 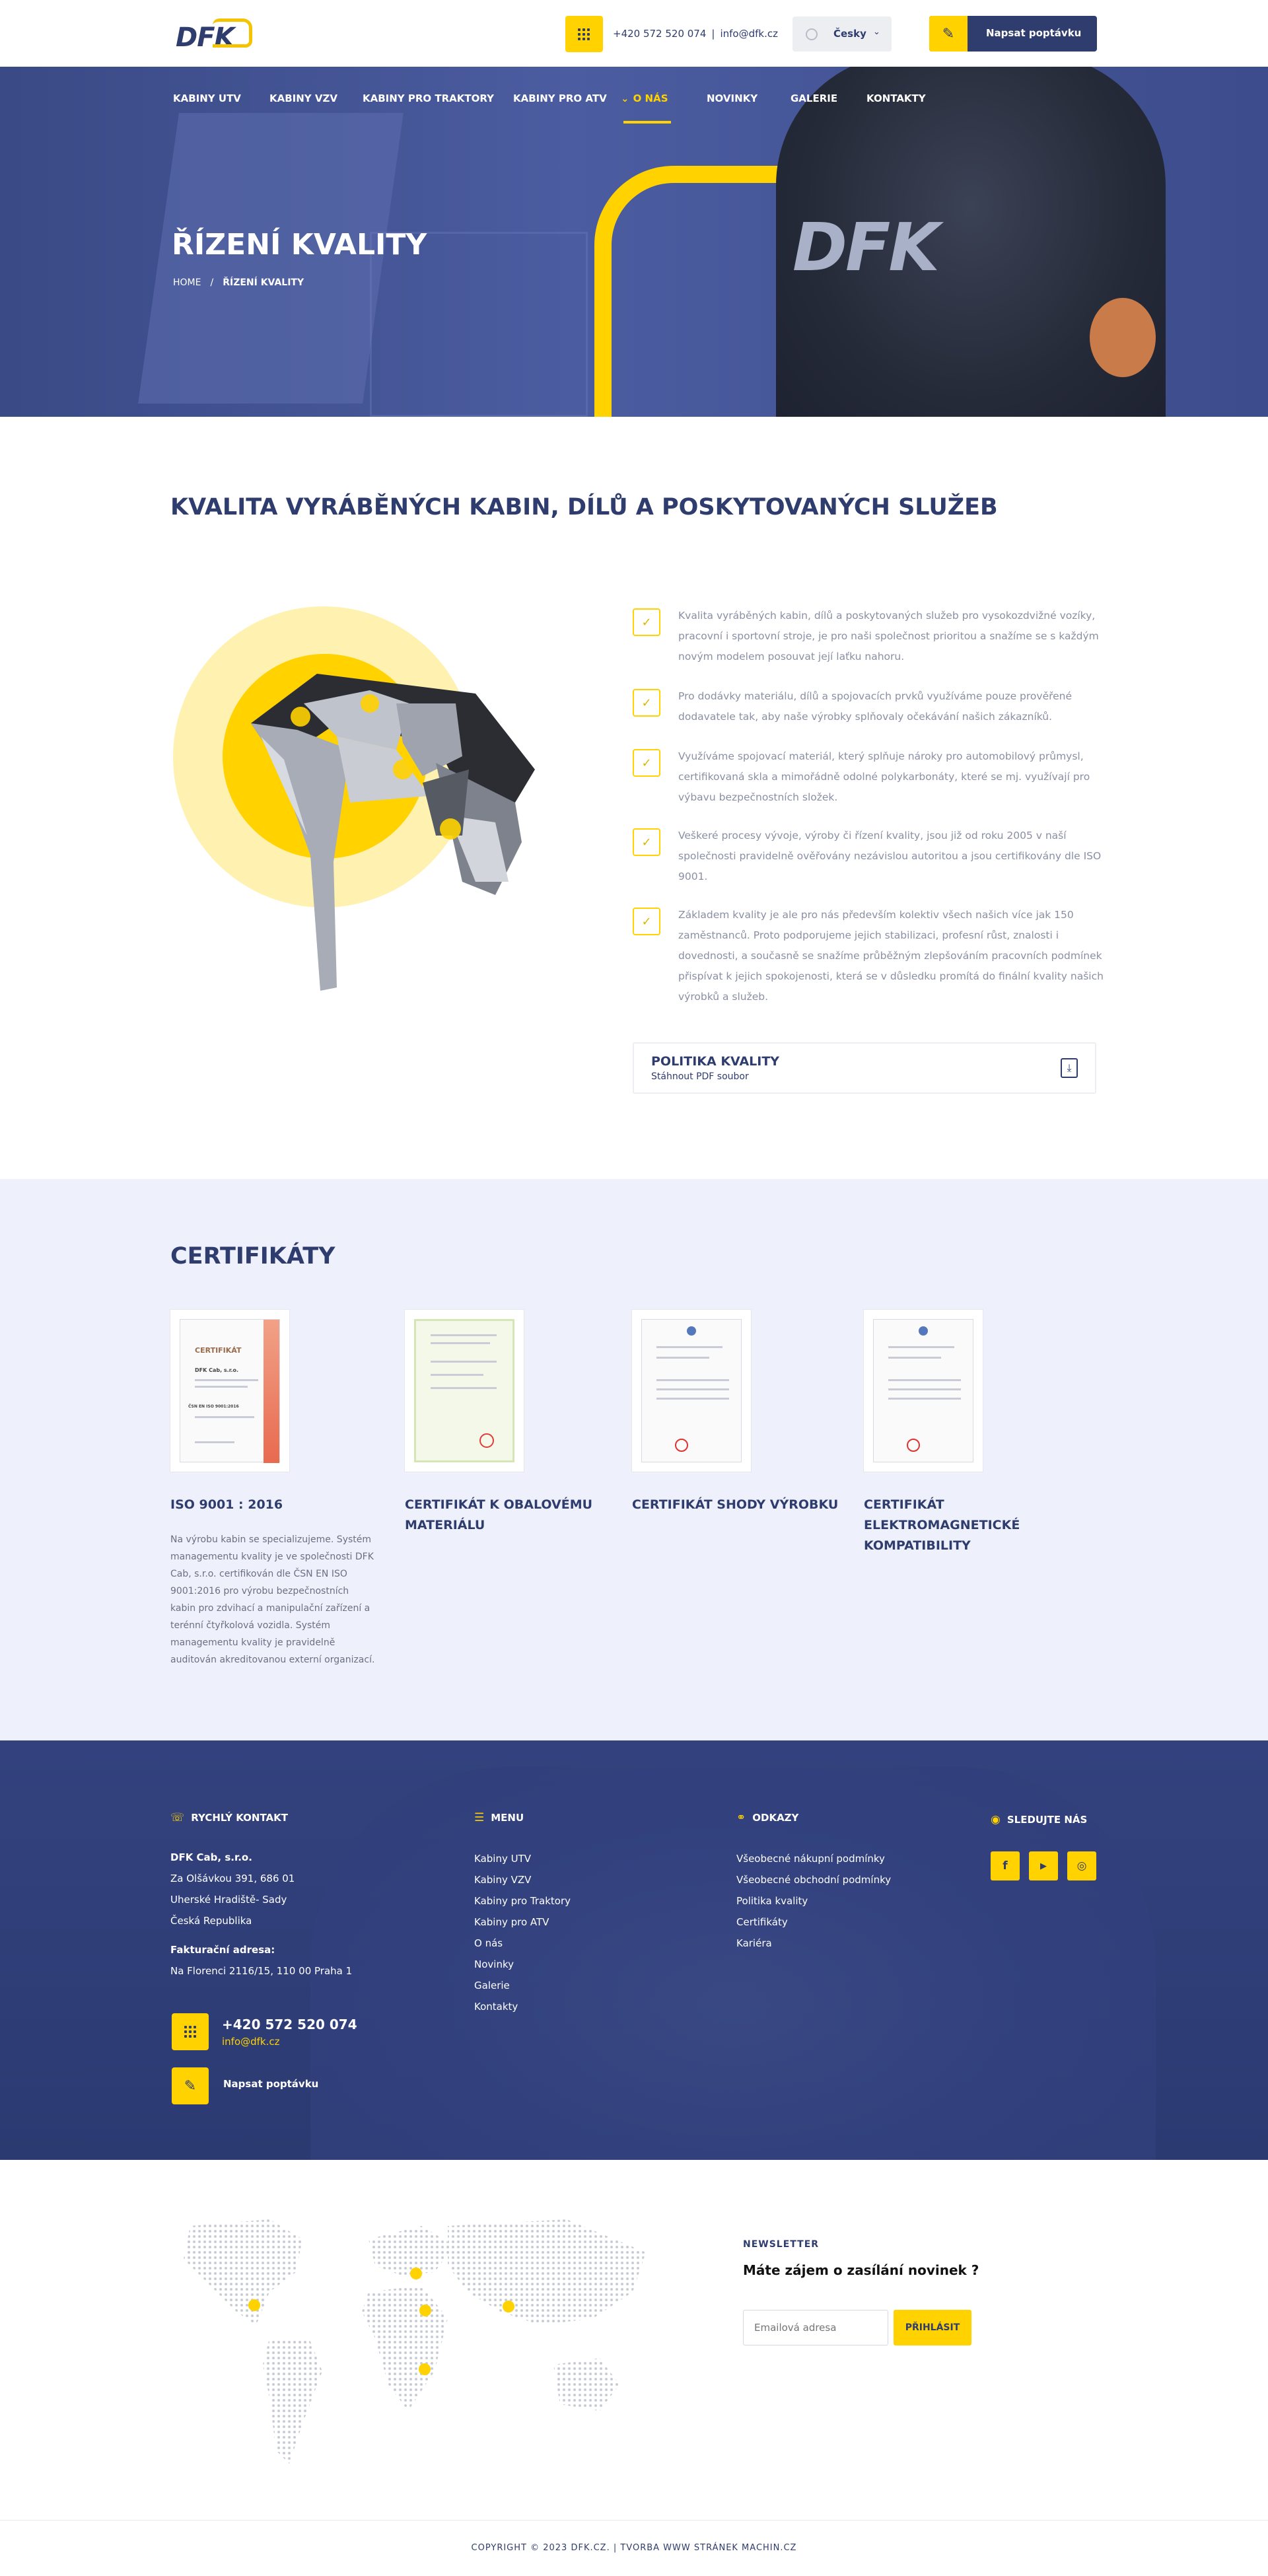 I want to click on certificate-emblem-icon, so click(x=923, y=1331).